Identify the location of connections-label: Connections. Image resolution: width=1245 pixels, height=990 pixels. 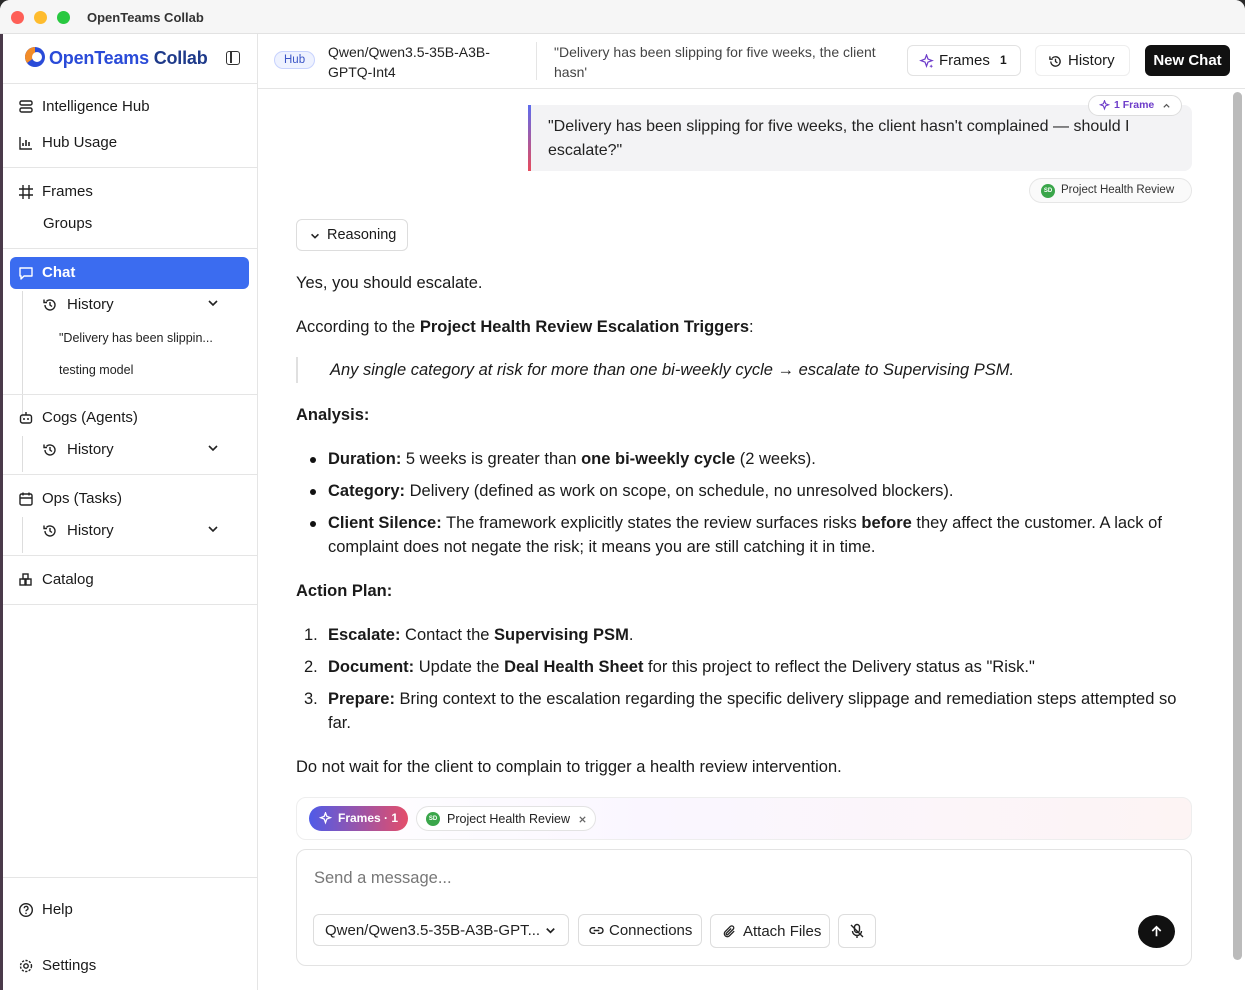
(651, 930).